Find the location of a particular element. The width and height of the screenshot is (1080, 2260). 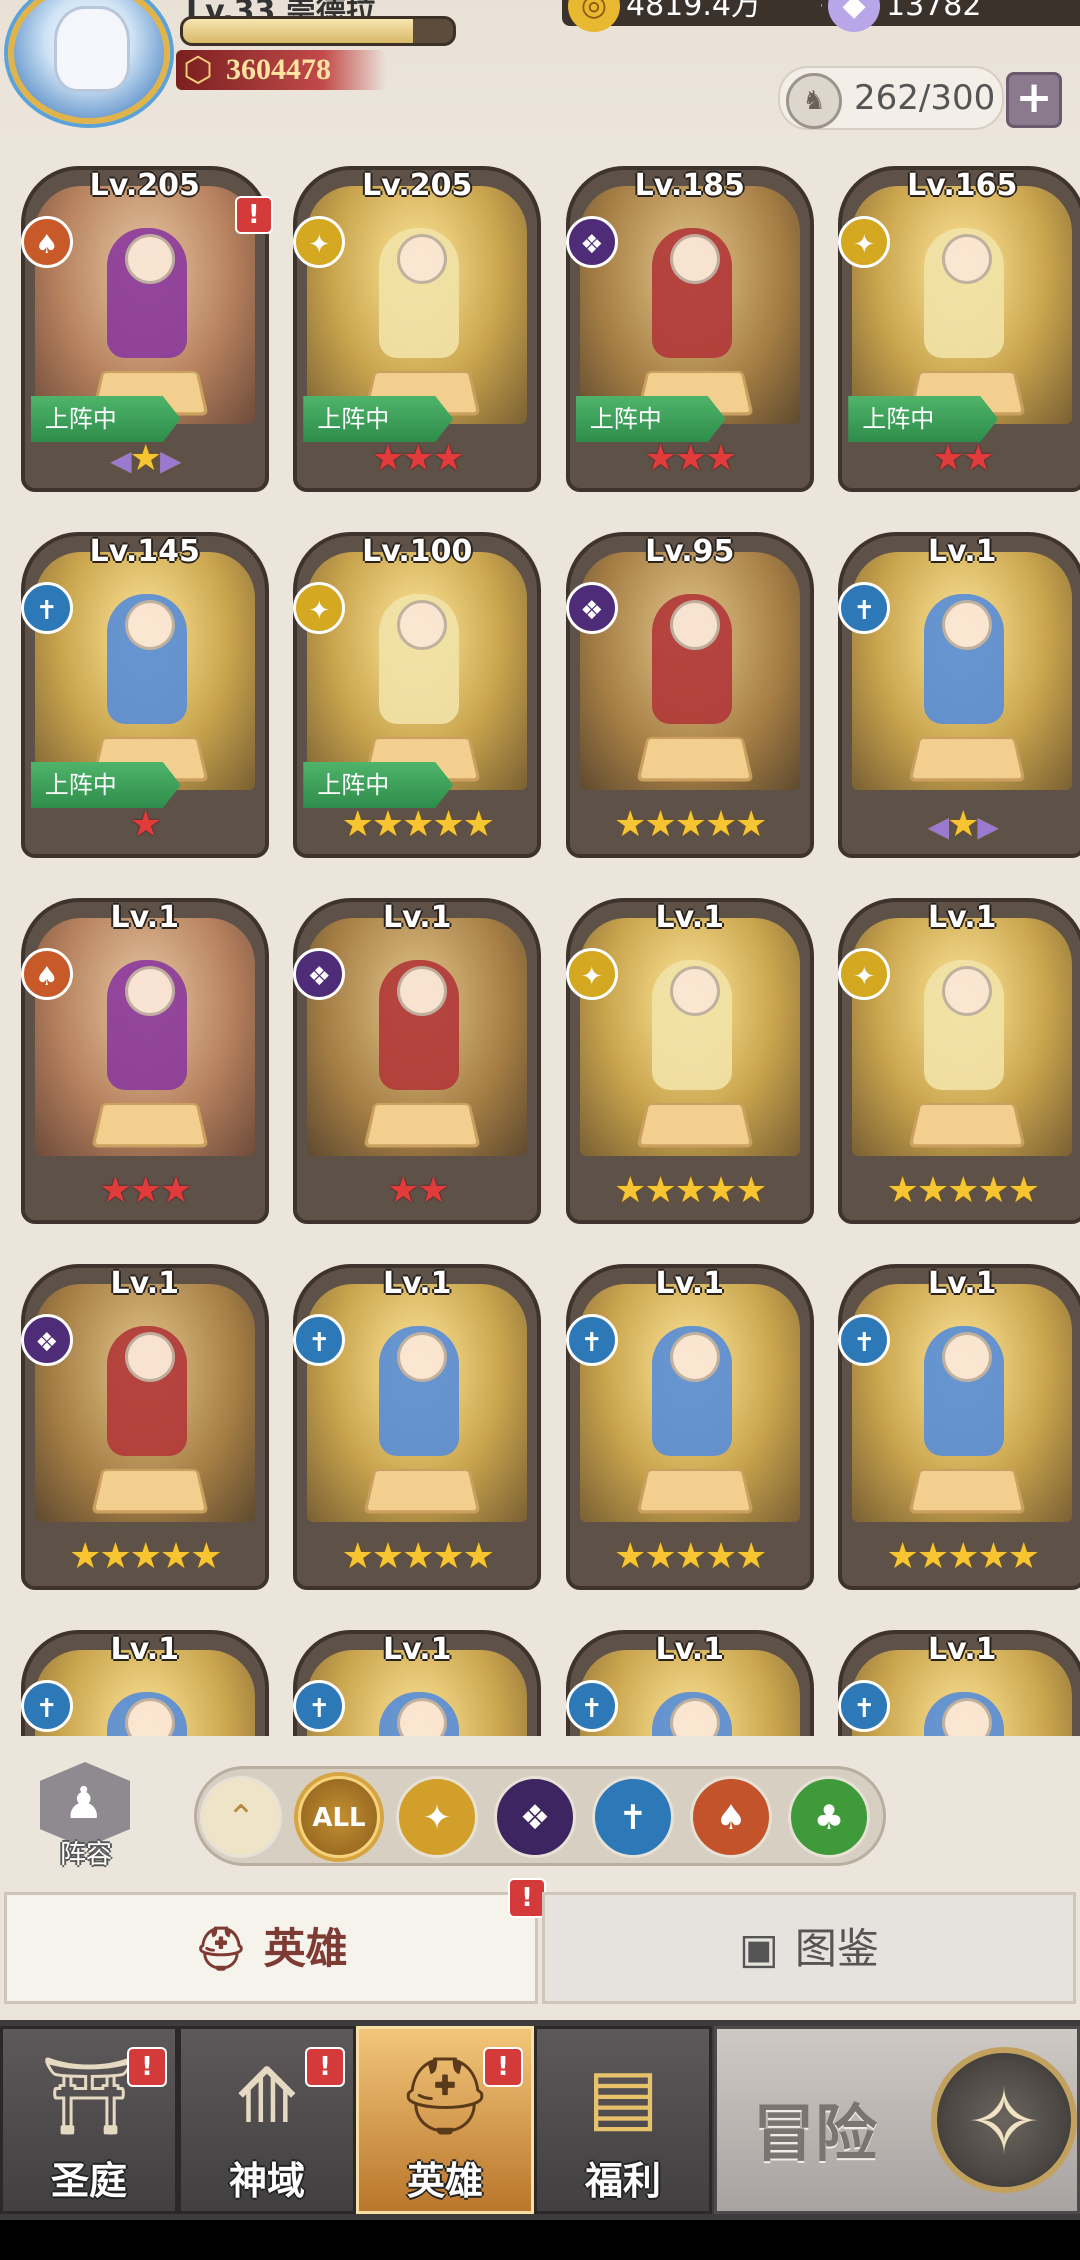

tab-codex: ▣ 图鉴 is located at coordinates (809, 1948).